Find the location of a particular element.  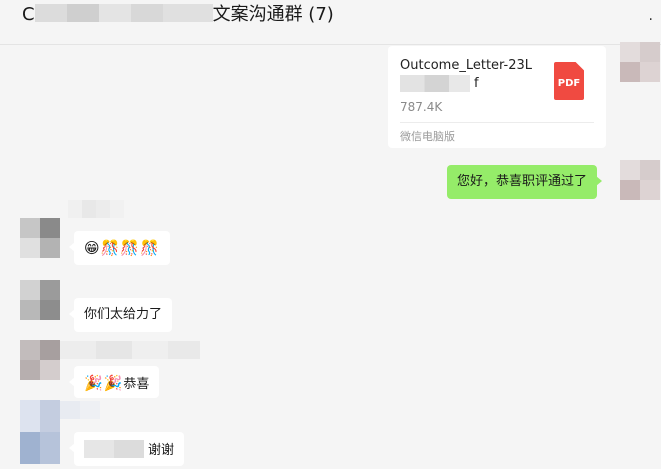

received-message-bubble: 😁🎊🎊🎊 is located at coordinates (119, 248).